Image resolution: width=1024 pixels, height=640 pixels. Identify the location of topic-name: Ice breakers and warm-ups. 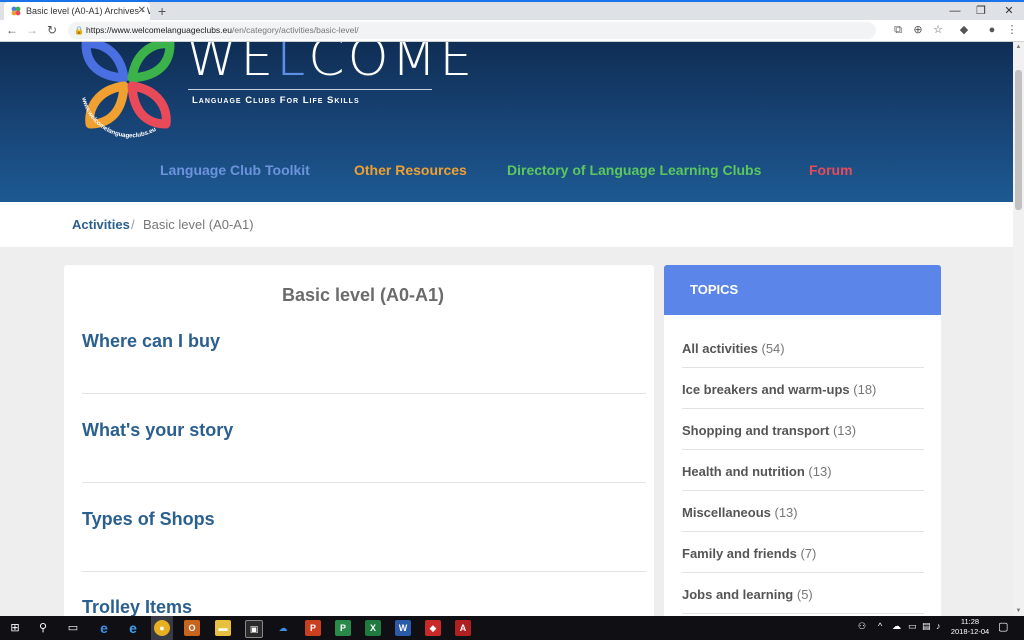
(766, 389).